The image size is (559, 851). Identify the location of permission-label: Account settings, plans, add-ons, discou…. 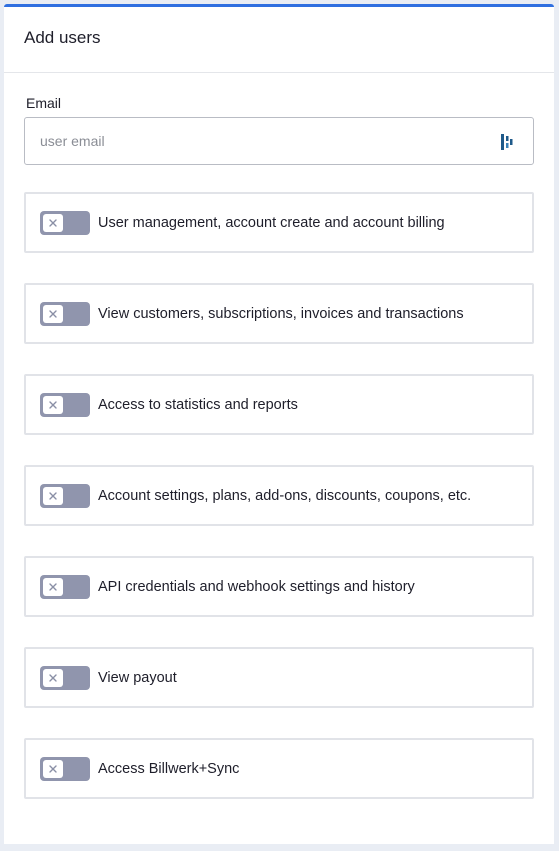
(285, 495).